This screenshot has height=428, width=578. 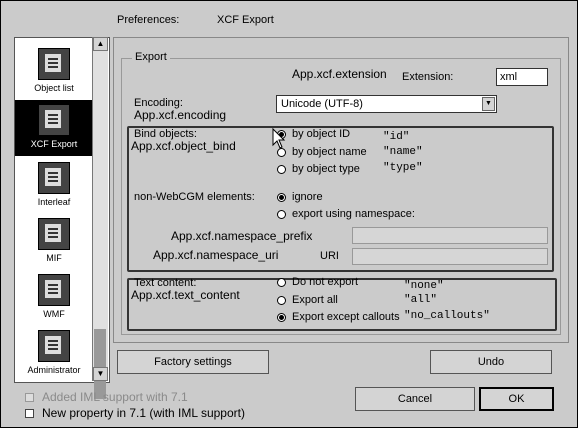 What do you see at coordinates (194, 197) in the screenshot?
I see `nonwebcgm-label: non-WebCGM elements:` at bounding box center [194, 197].